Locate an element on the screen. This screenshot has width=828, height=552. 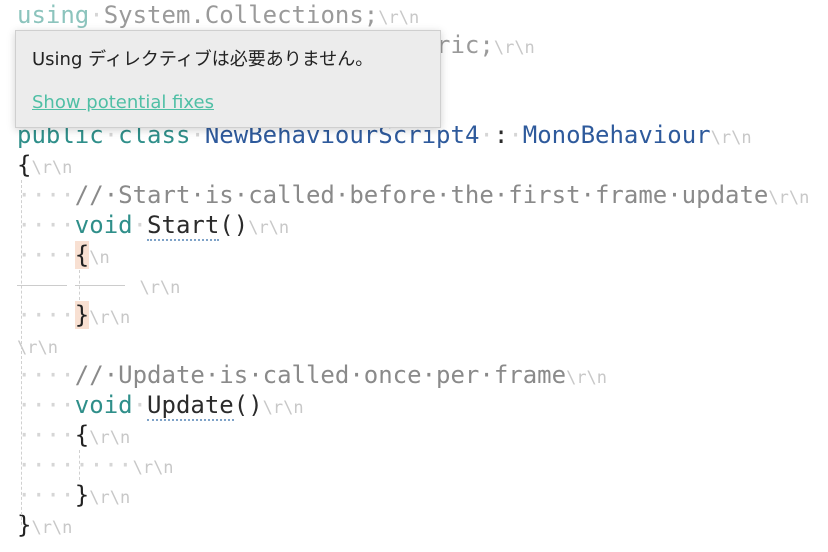
code-line: ····void·Start()\r\n is located at coordinates (153, 225).